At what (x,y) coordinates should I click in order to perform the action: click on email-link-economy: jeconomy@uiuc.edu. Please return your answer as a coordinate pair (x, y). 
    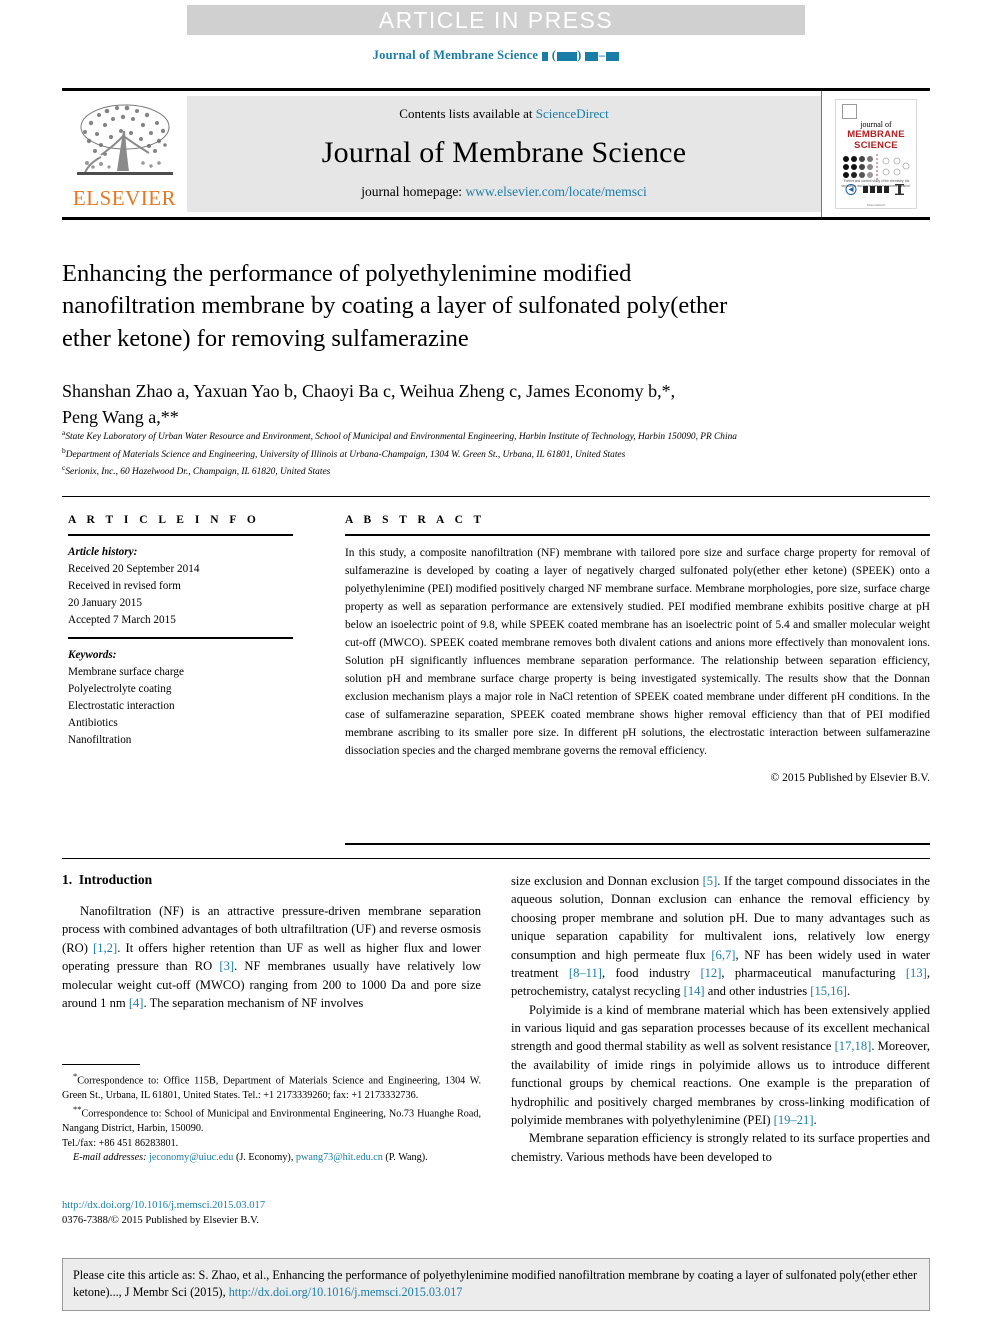
    Looking at the image, I should click on (191, 1157).